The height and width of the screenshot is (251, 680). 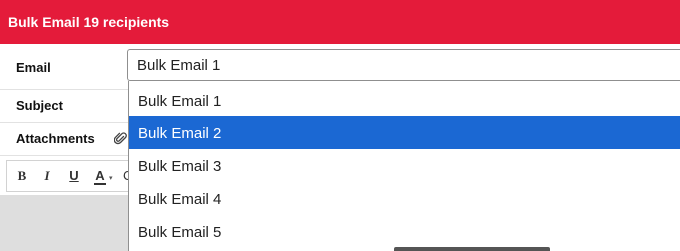 What do you see at coordinates (403, 65) in the screenshot?
I see `email-template-select: Bulk Email 1` at bounding box center [403, 65].